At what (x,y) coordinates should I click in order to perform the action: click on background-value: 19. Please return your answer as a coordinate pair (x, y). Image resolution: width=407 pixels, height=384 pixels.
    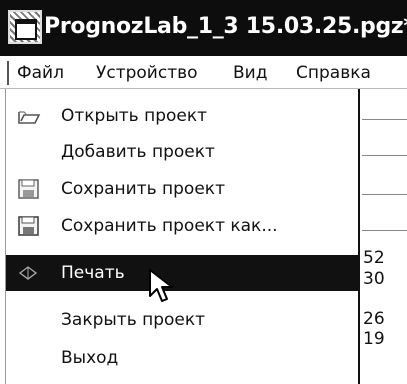
    Looking at the image, I should click on (374, 339).